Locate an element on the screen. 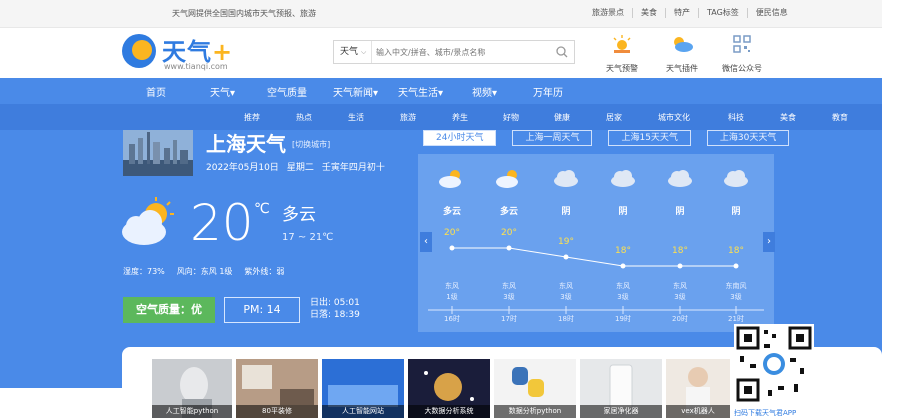  trend-line is located at coordinates (594, 257).